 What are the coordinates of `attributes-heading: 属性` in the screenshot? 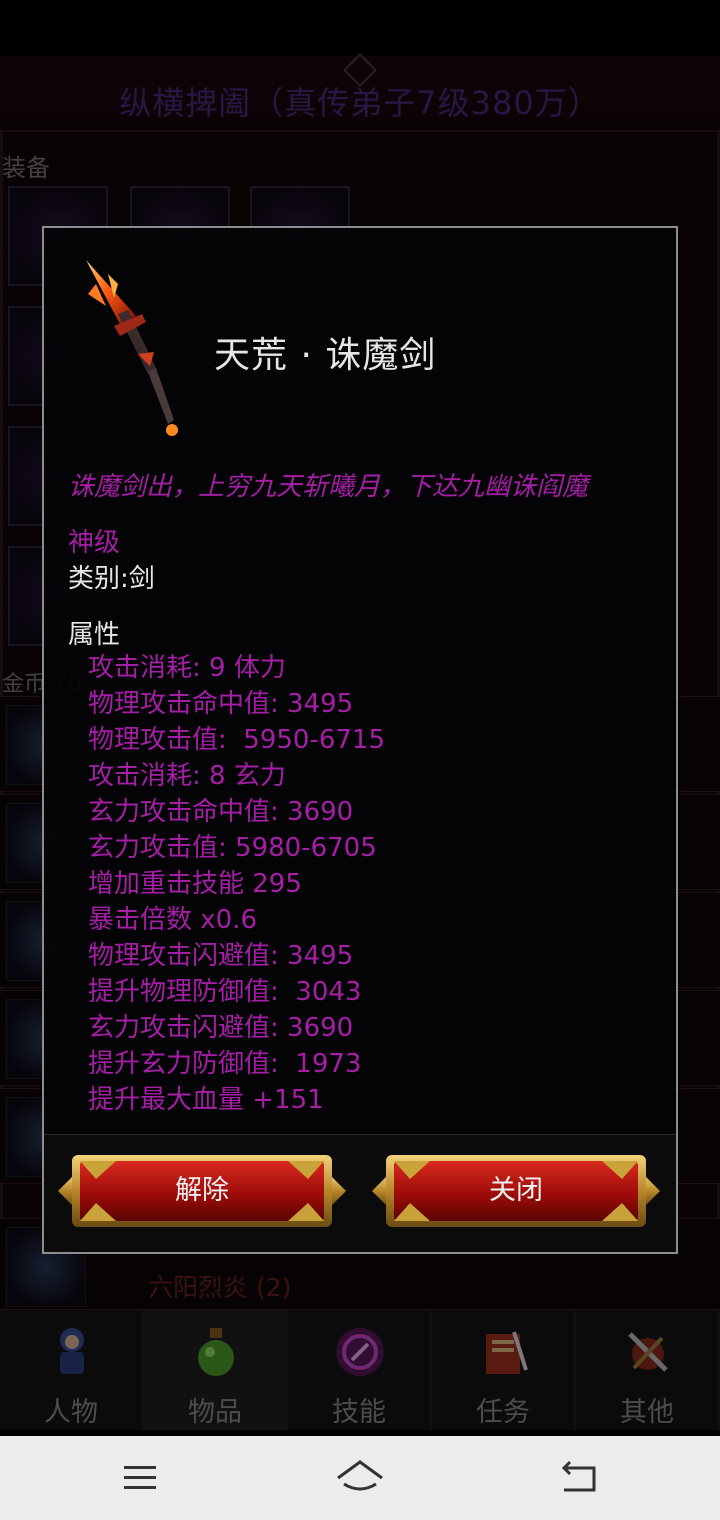 It's located at (94, 635).